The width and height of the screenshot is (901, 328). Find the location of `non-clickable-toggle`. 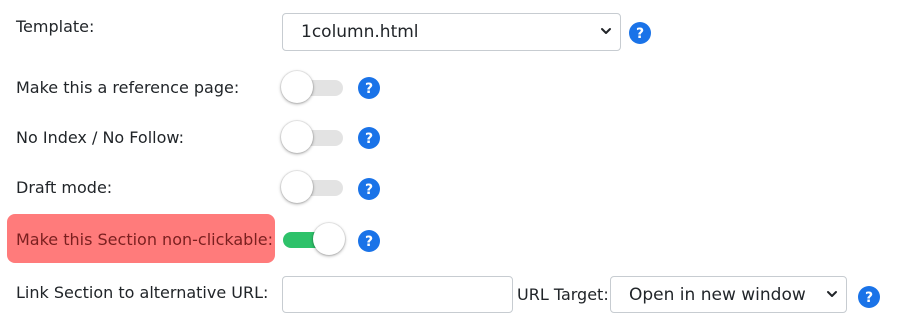

non-clickable-toggle is located at coordinates (313, 240).